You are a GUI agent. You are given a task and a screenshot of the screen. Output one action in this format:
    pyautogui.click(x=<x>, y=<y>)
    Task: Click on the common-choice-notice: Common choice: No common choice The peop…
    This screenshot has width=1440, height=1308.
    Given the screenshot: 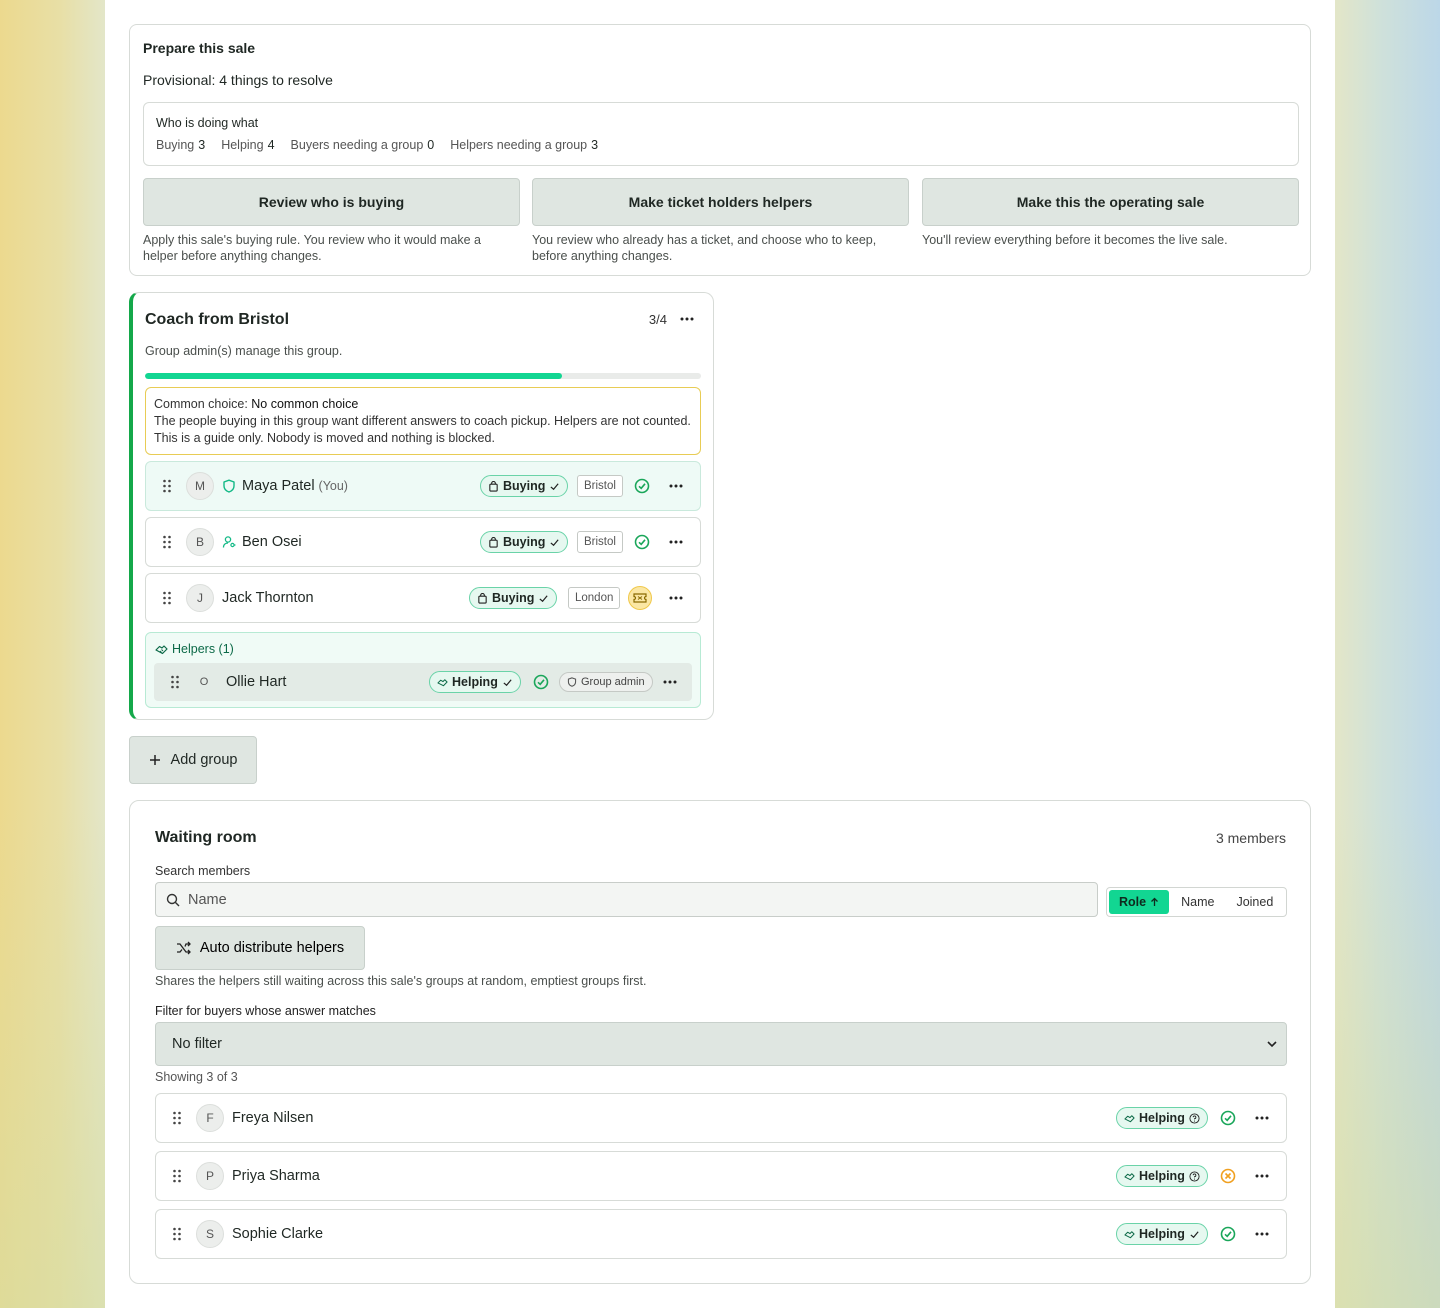 What is the action you would take?
    pyautogui.click(x=423, y=421)
    